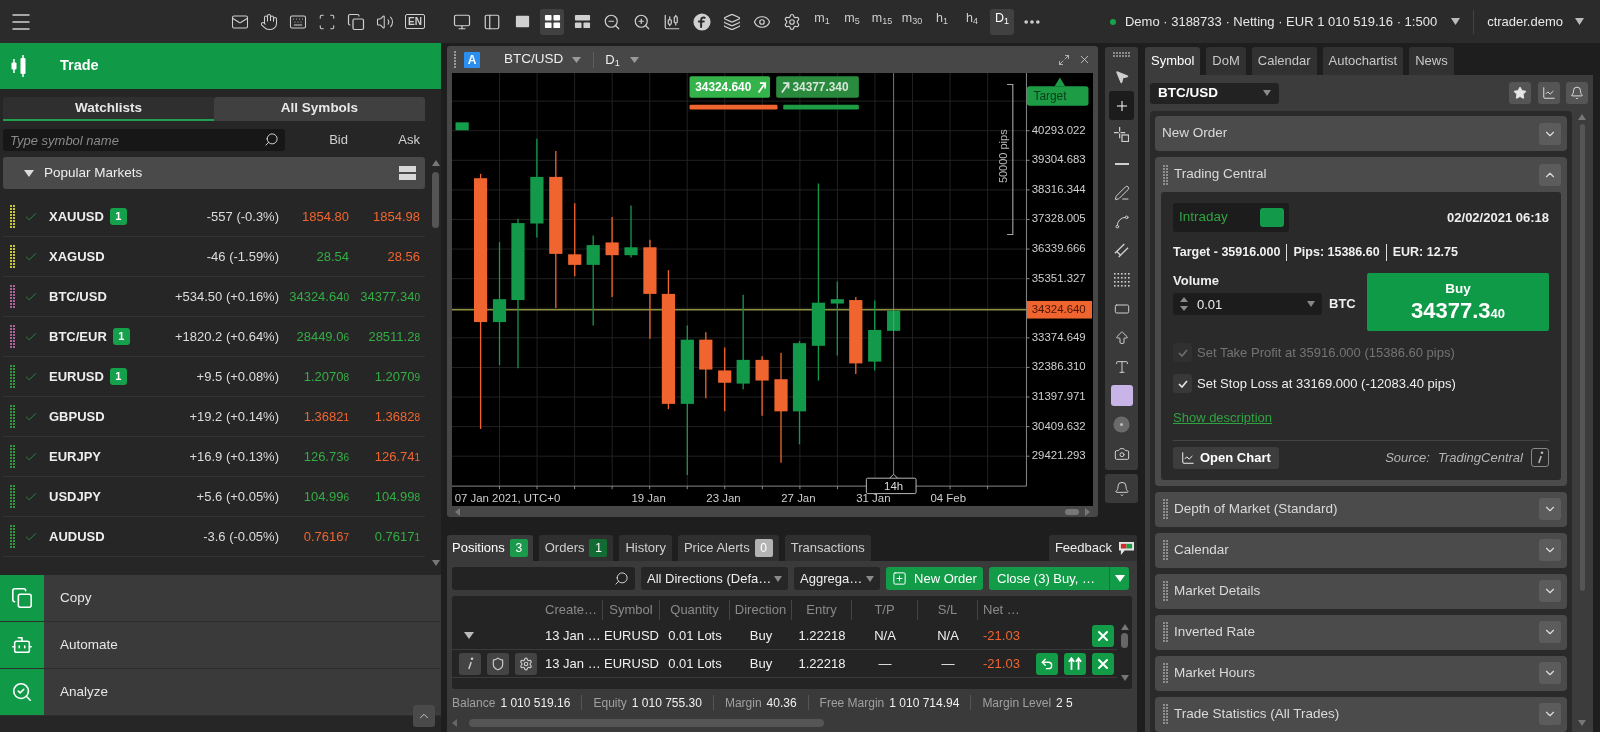  What do you see at coordinates (645, 548) in the screenshot?
I see `panel-tab: History` at bounding box center [645, 548].